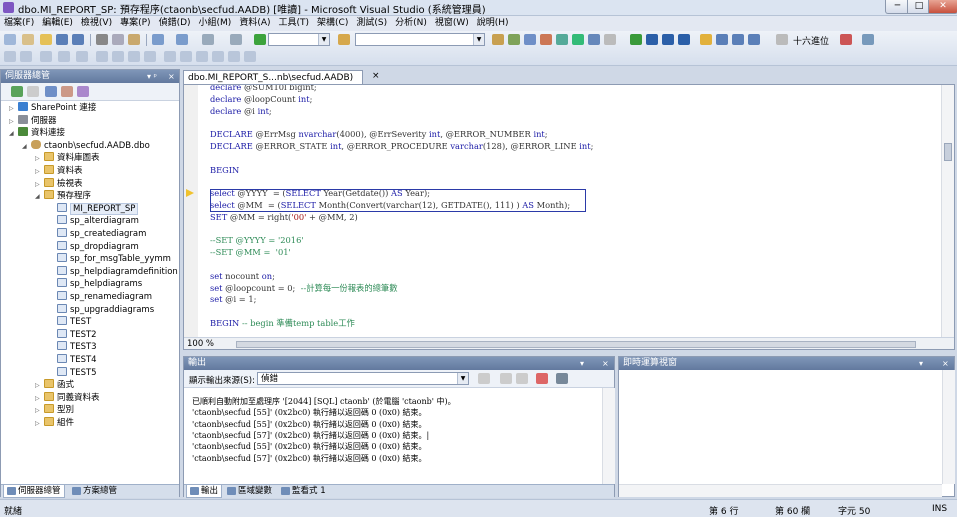 The height and width of the screenshot is (517, 957). Describe the element at coordinates (72, 360) in the screenshot. I see `tree-item: TEST4` at that location.